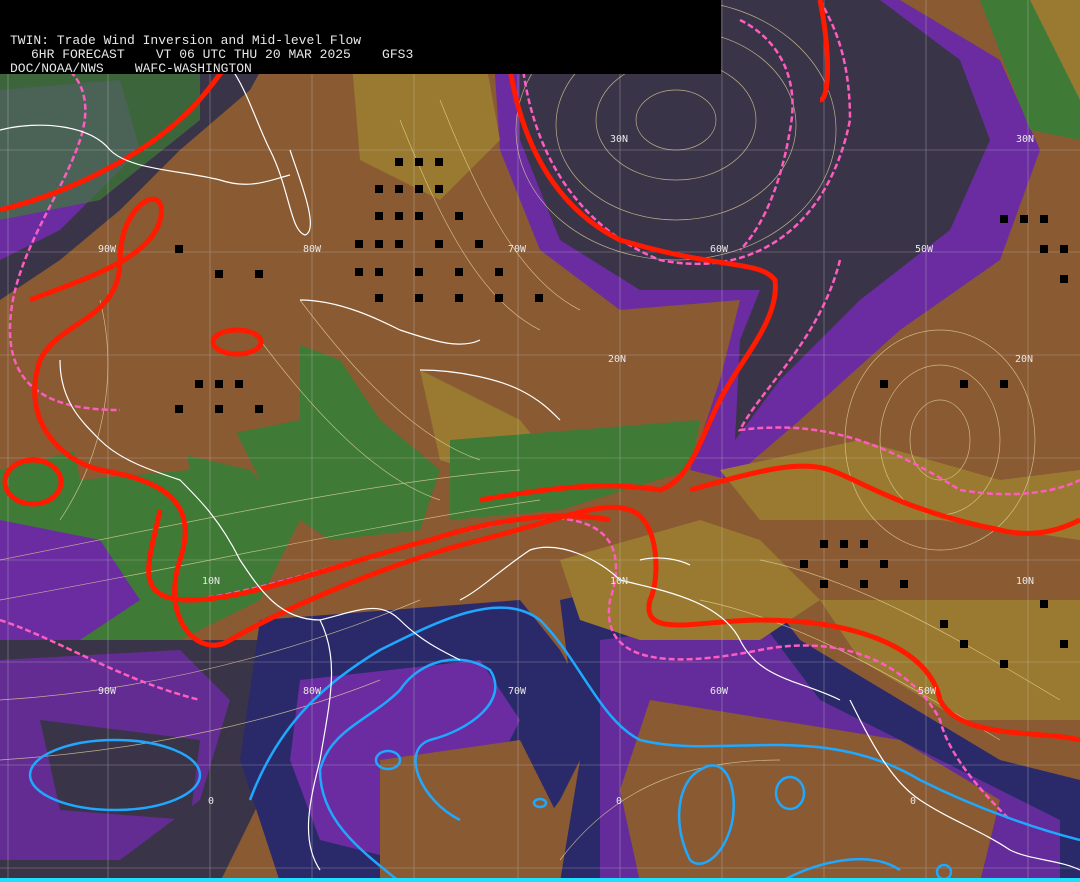 This screenshot has width=1080, height=882. What do you see at coordinates (619, 139) in the screenshot?
I see `lat-label-30n: 30N` at bounding box center [619, 139].